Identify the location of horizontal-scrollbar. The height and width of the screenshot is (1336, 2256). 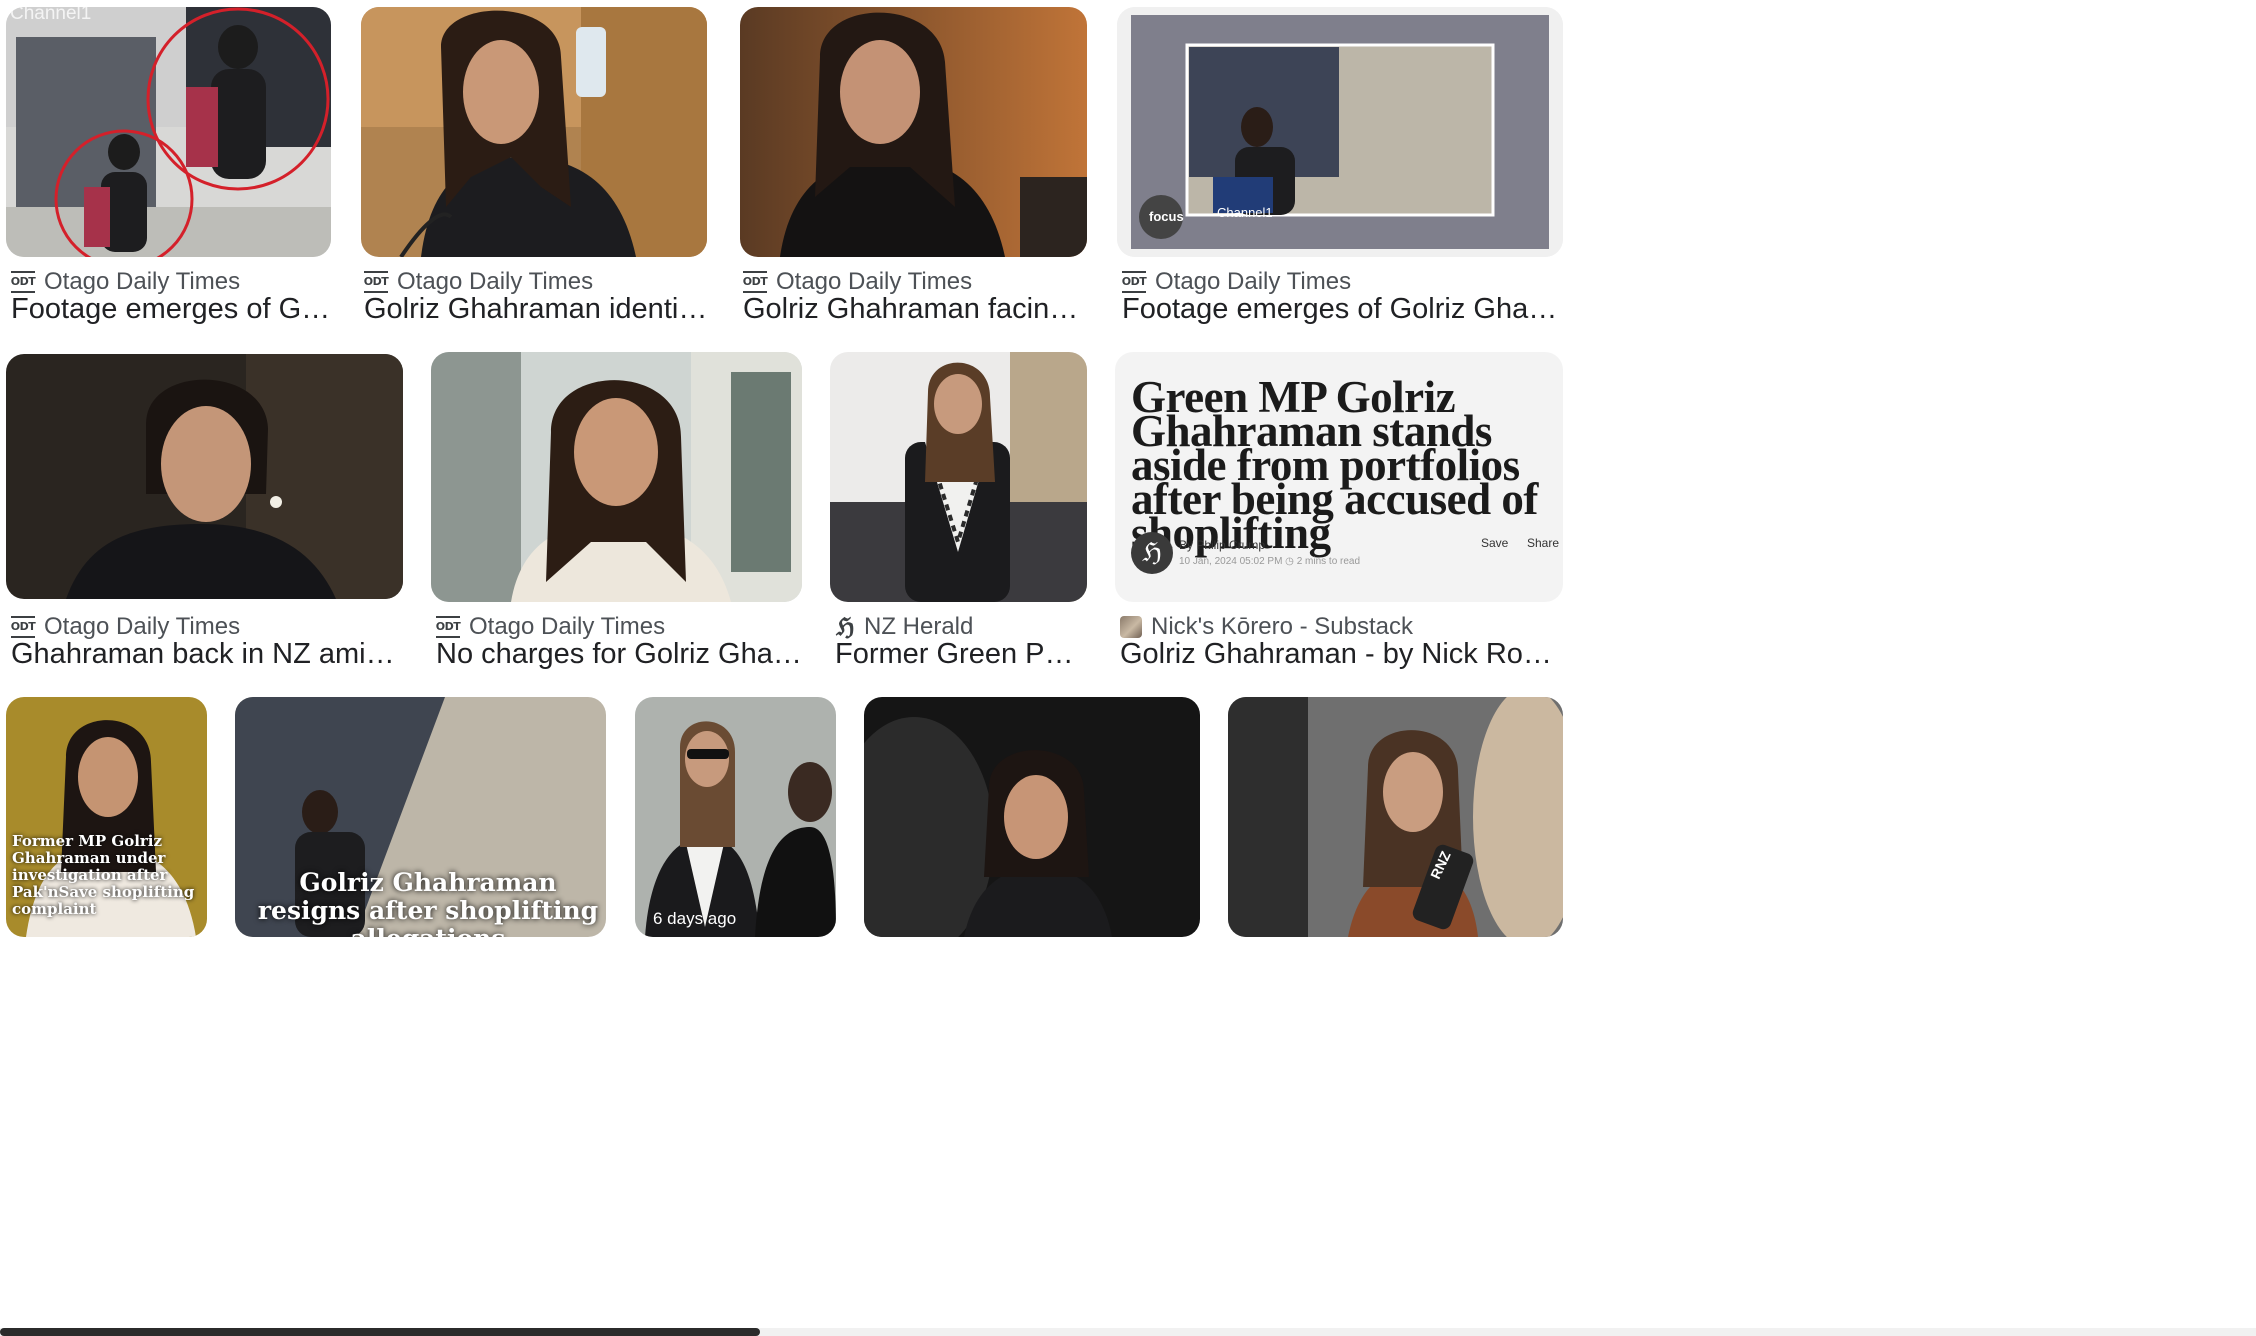
(1128, 1332).